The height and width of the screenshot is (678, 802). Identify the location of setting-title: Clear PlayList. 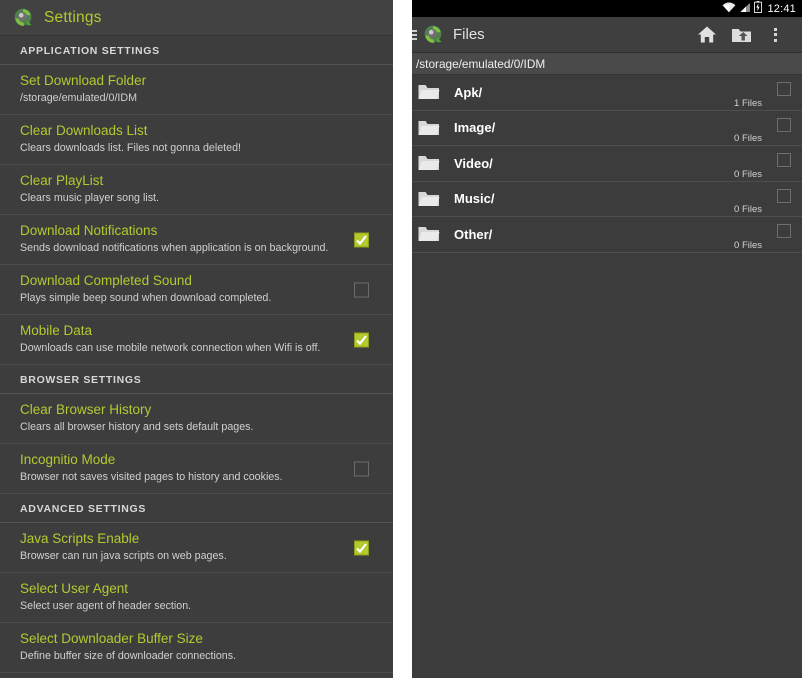
(62, 180).